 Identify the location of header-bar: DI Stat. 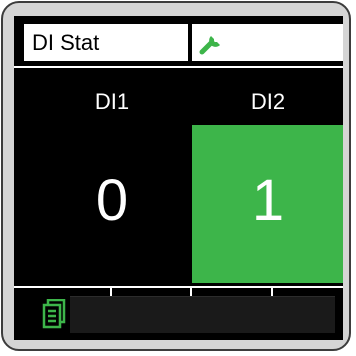
(178, 41).